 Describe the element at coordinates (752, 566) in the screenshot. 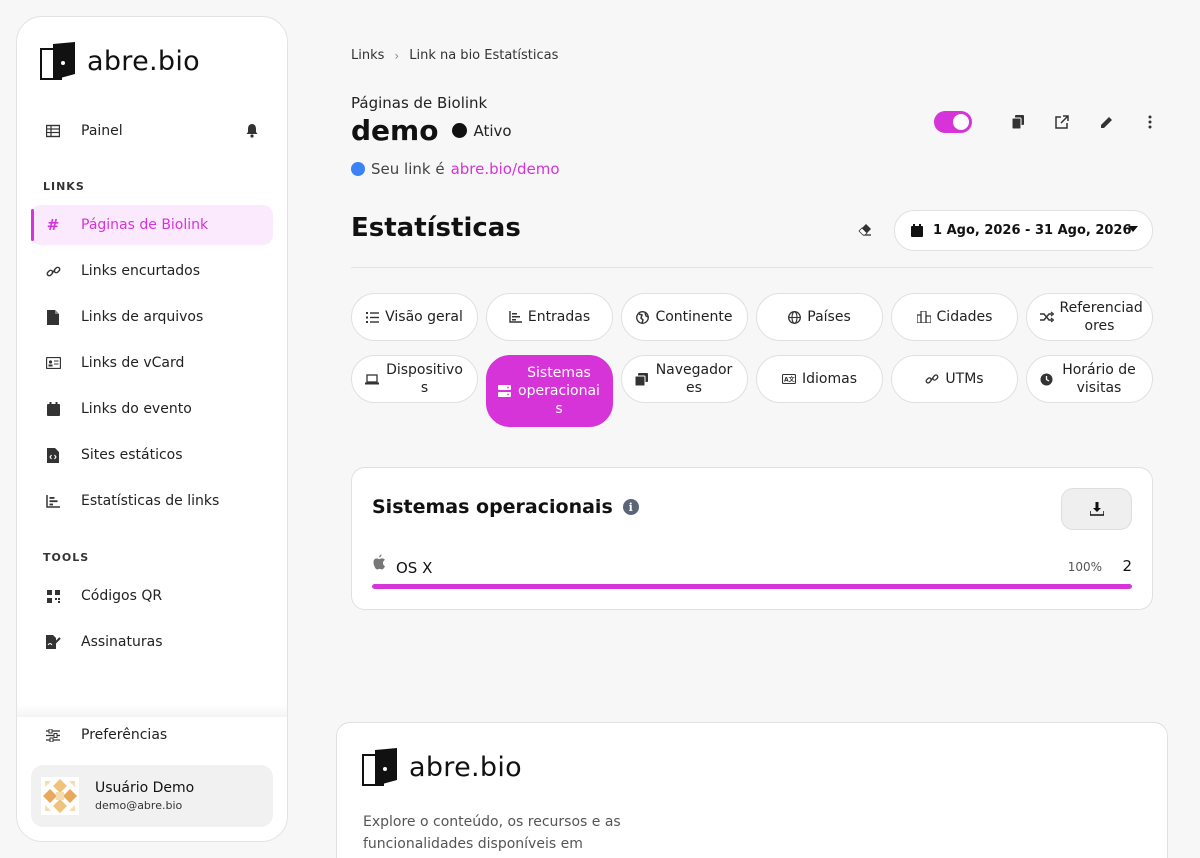

I see `list-item: OS X 100% 2` at that location.